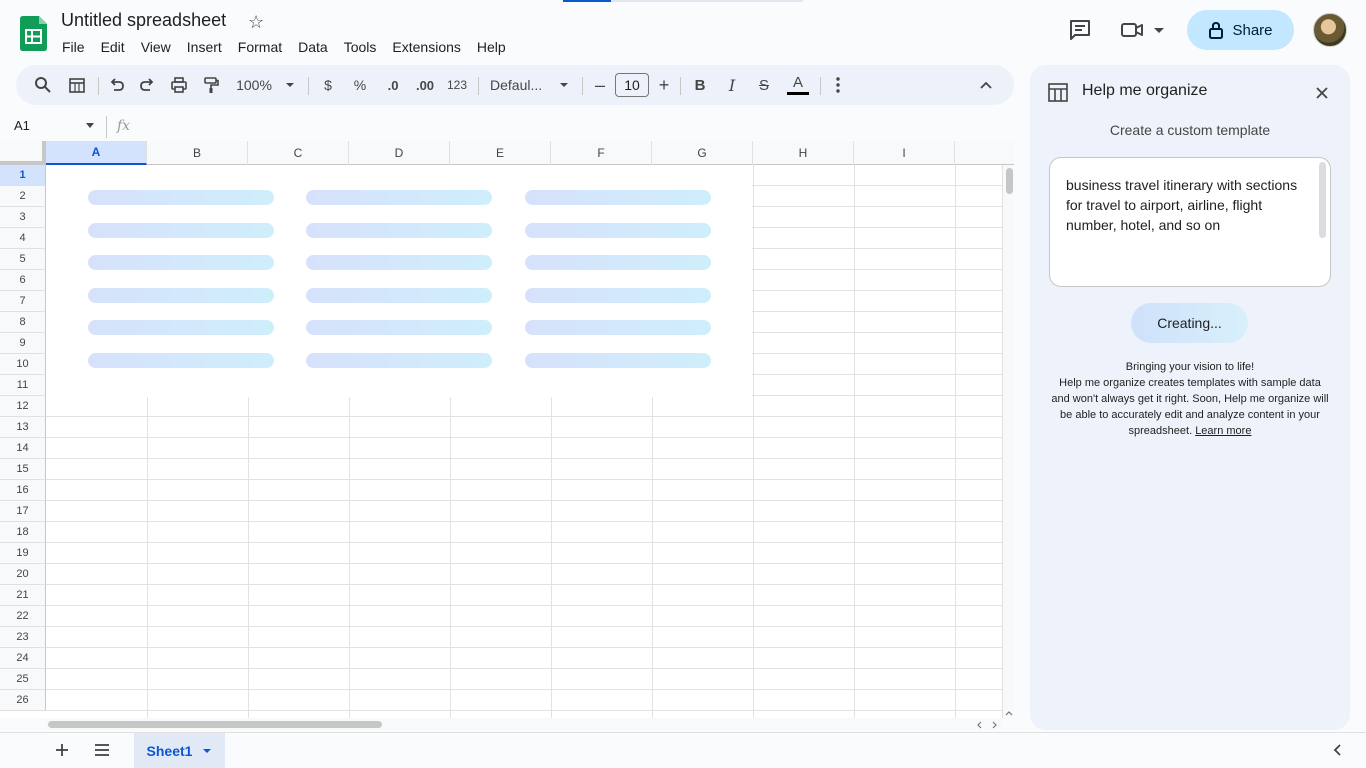 The image size is (1366, 768). I want to click on row-header-23: 23, so click(23, 637).